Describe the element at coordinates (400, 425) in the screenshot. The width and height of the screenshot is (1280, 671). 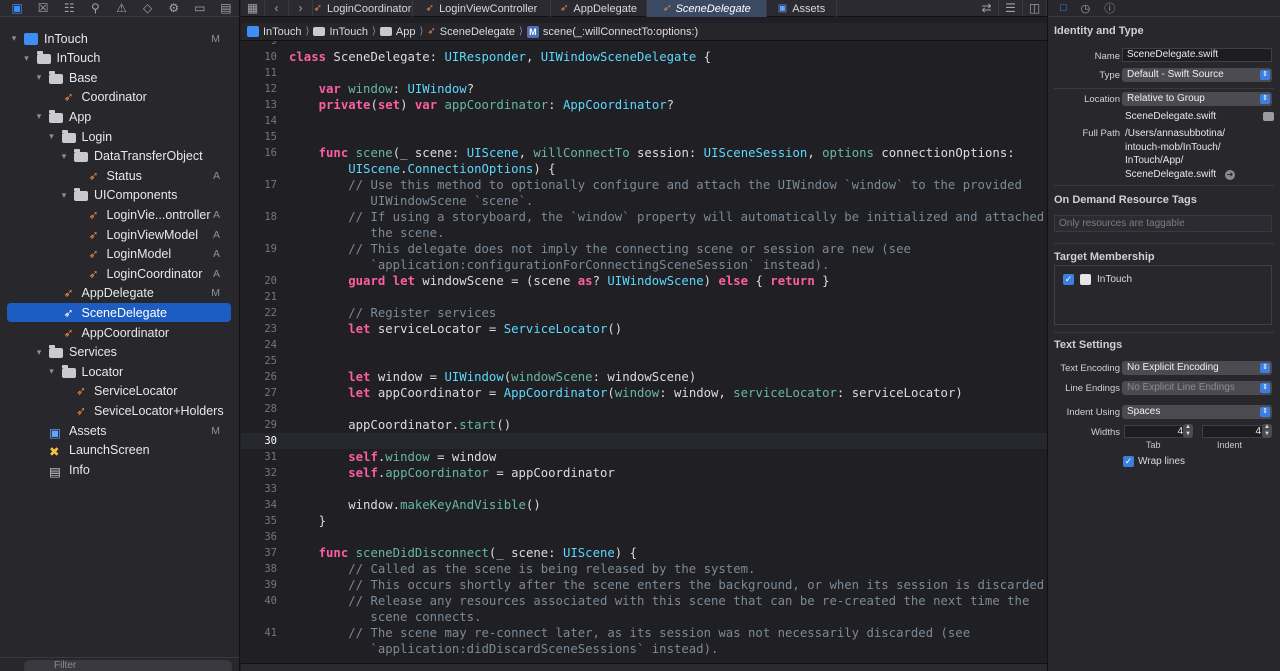
I see `code-line: appCoordinator.start()` at that location.